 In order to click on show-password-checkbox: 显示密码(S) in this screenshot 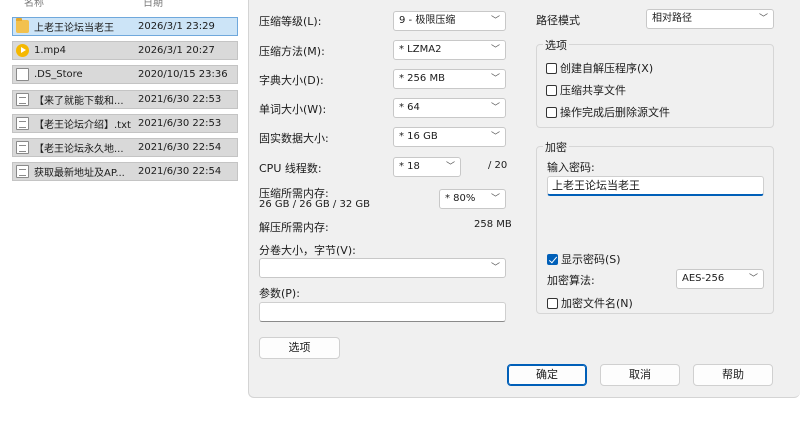, I will do `click(584, 259)`.